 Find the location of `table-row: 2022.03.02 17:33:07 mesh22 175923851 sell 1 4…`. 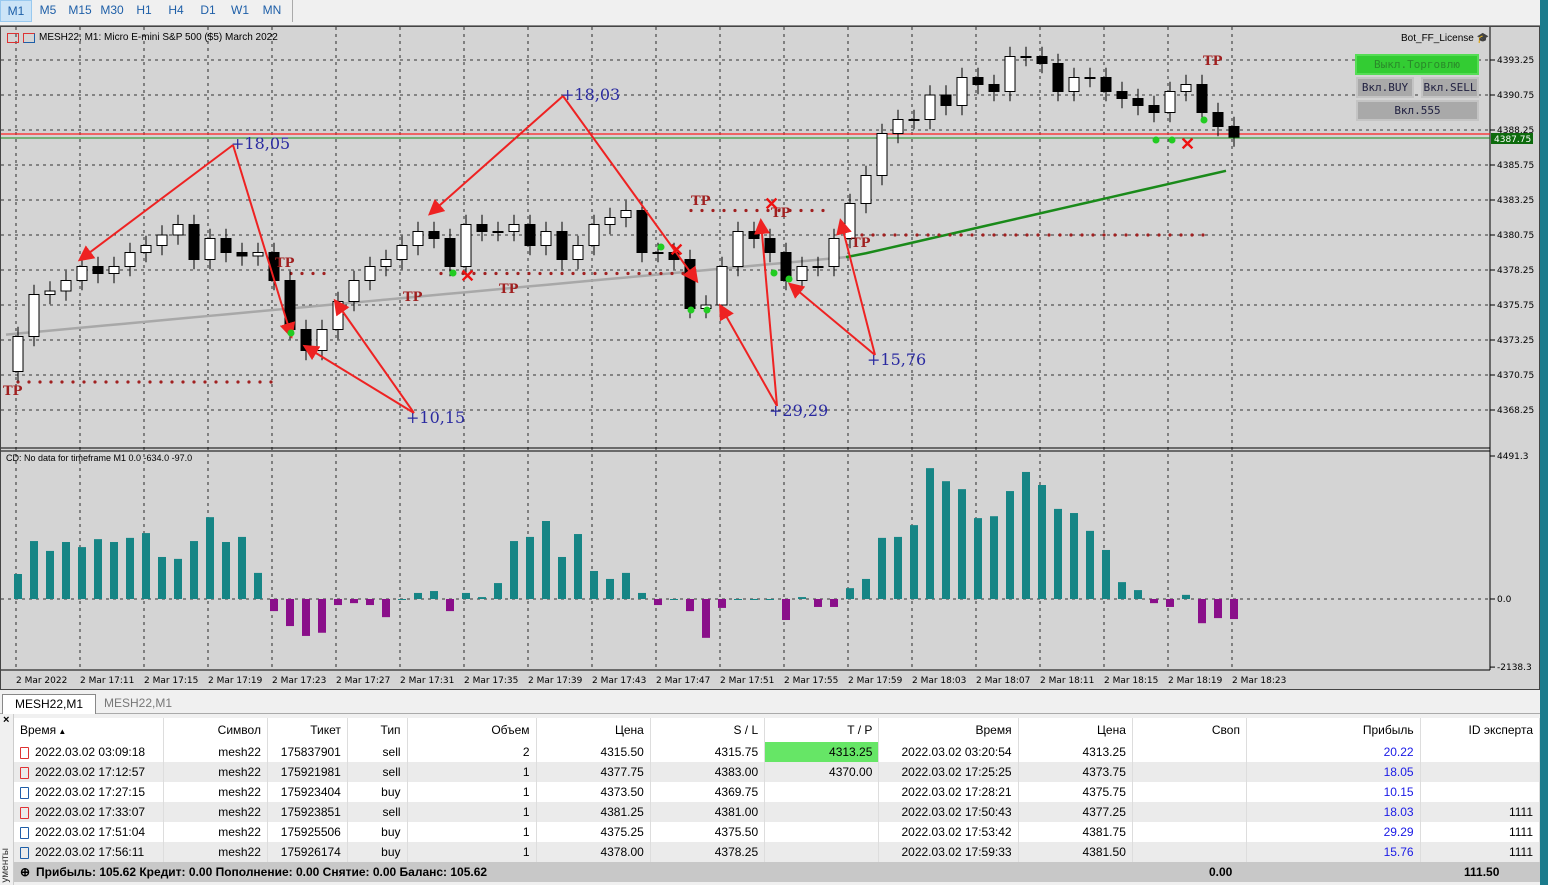

table-row: 2022.03.02 17:33:07 mesh22 175923851 sell 1 4… is located at coordinates (777, 812).